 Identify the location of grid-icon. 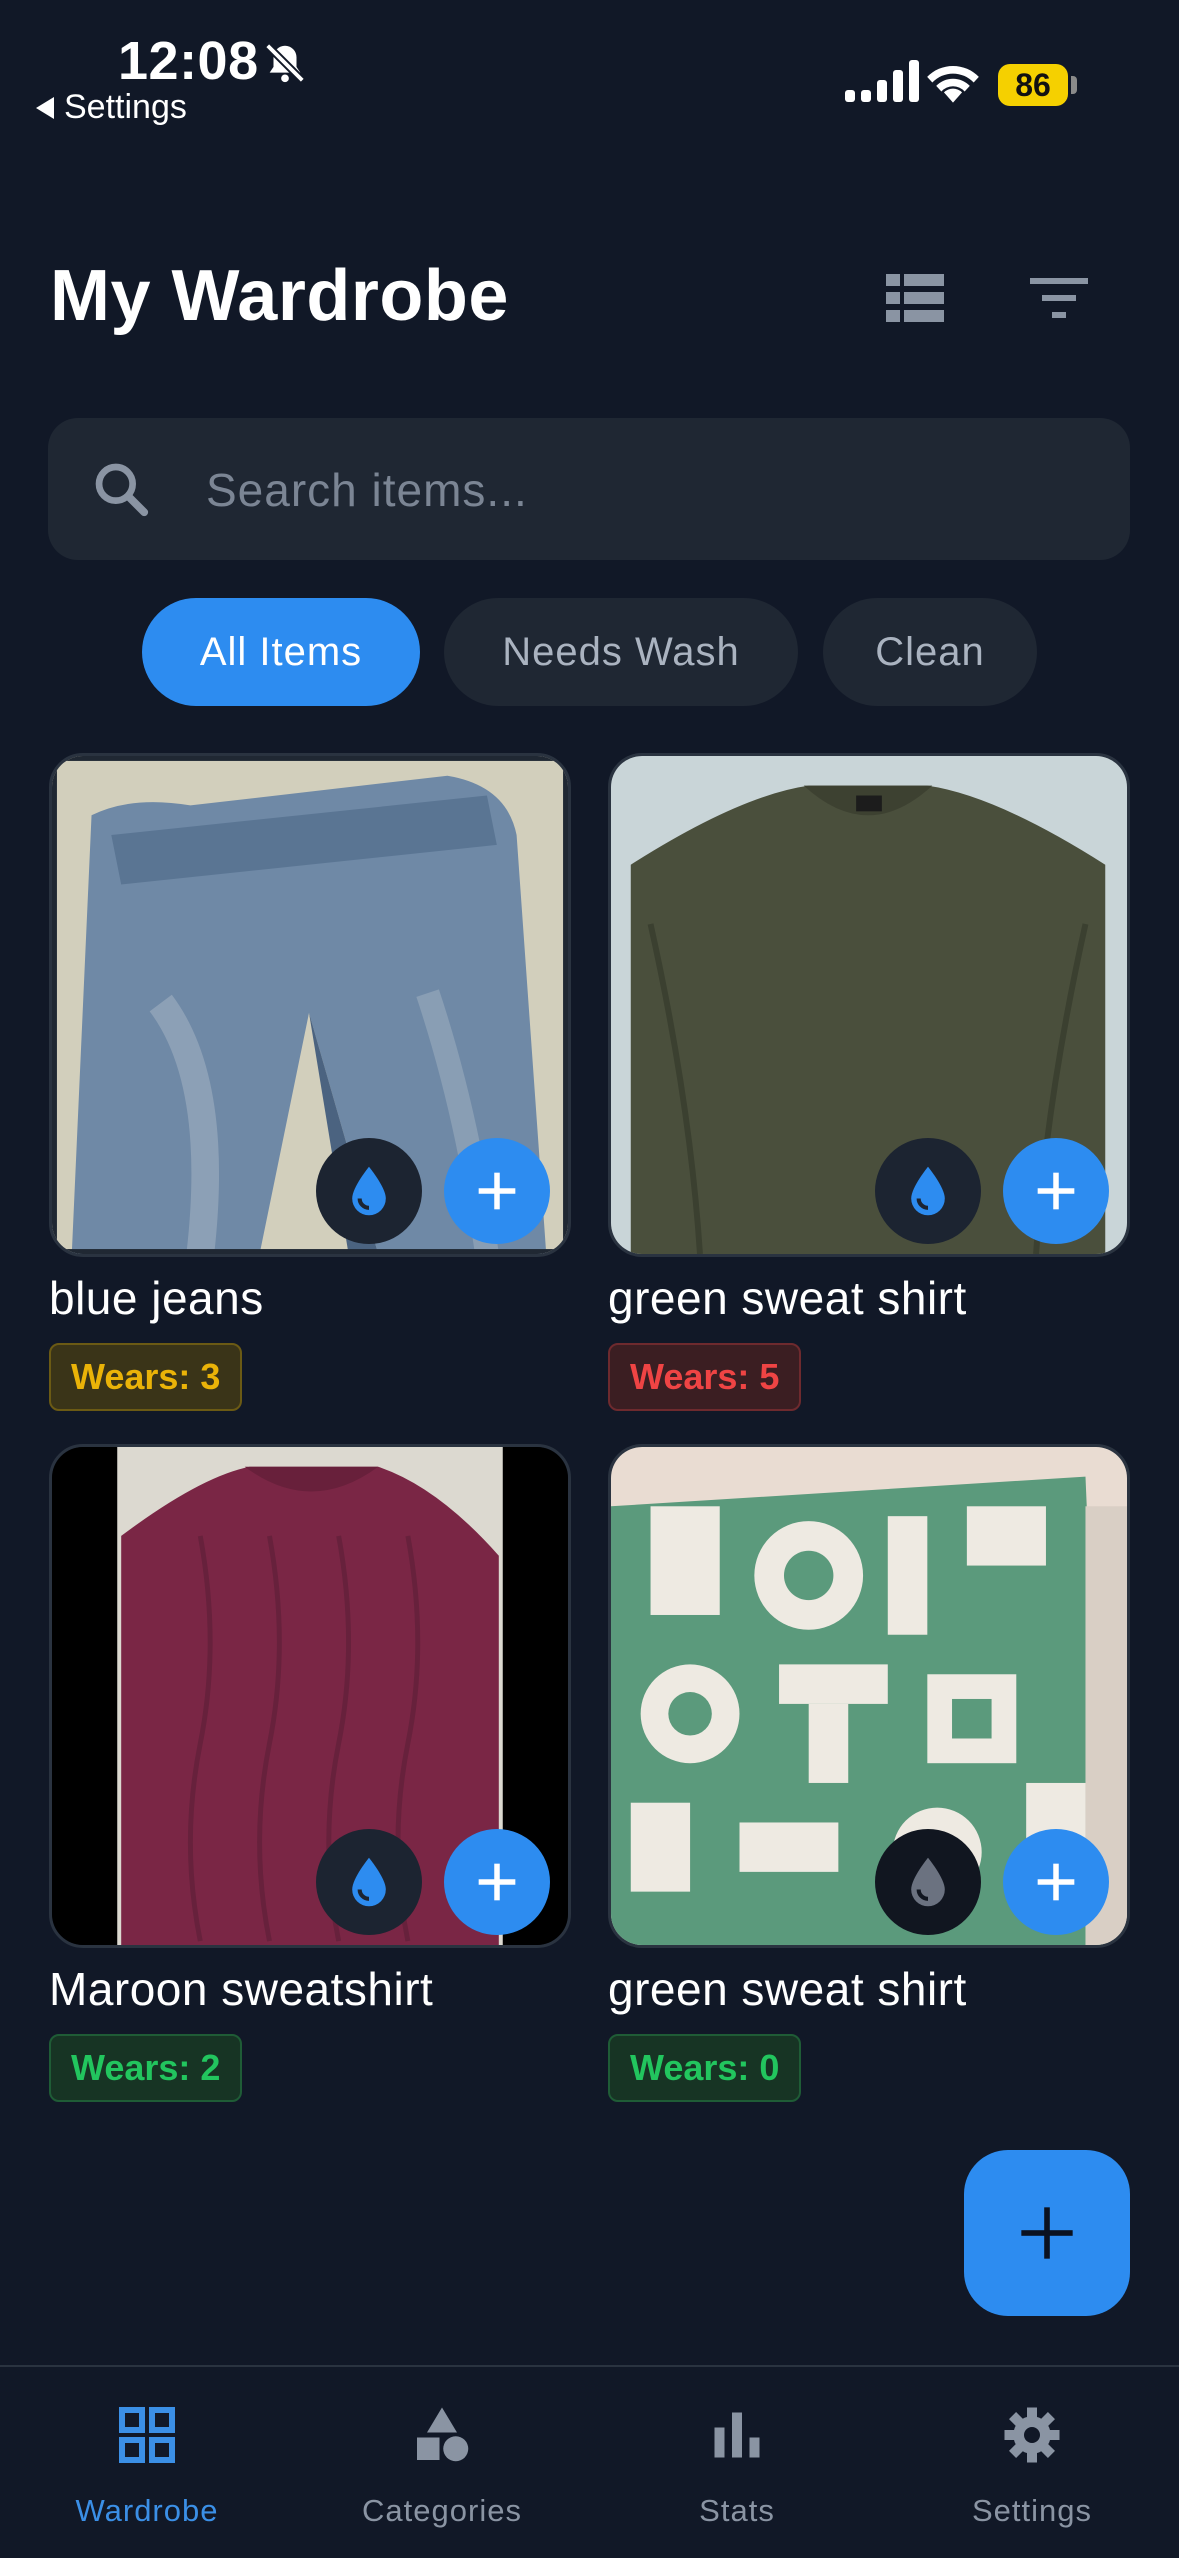
(147, 2435).